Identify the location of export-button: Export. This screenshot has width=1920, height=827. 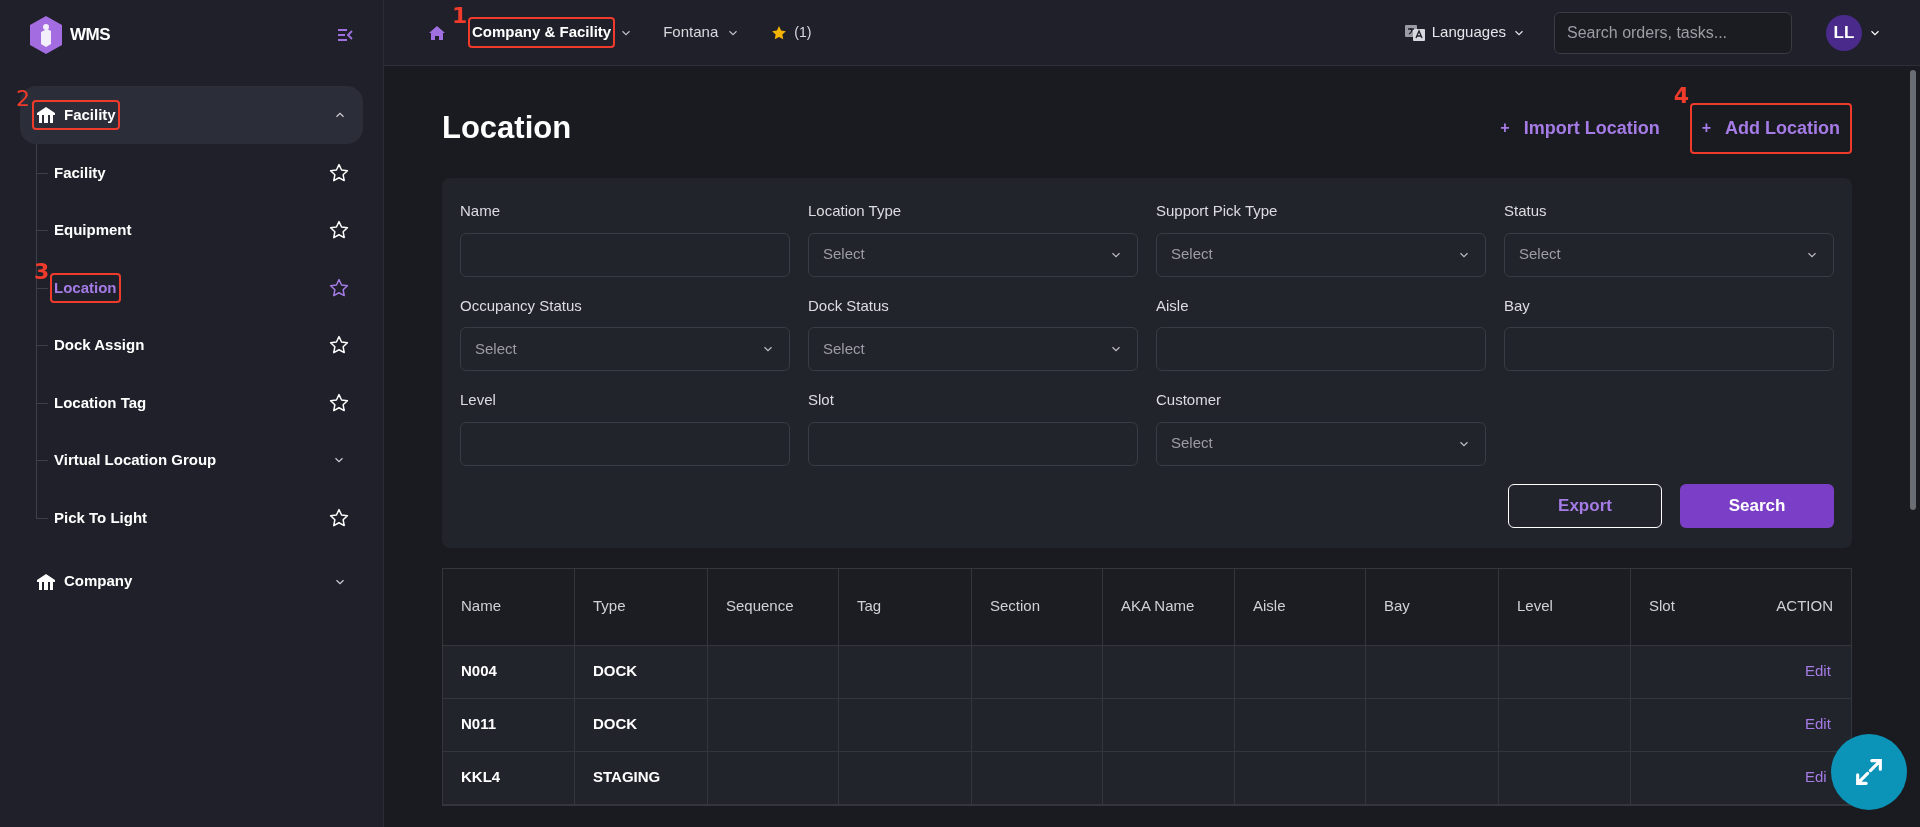
(1585, 505).